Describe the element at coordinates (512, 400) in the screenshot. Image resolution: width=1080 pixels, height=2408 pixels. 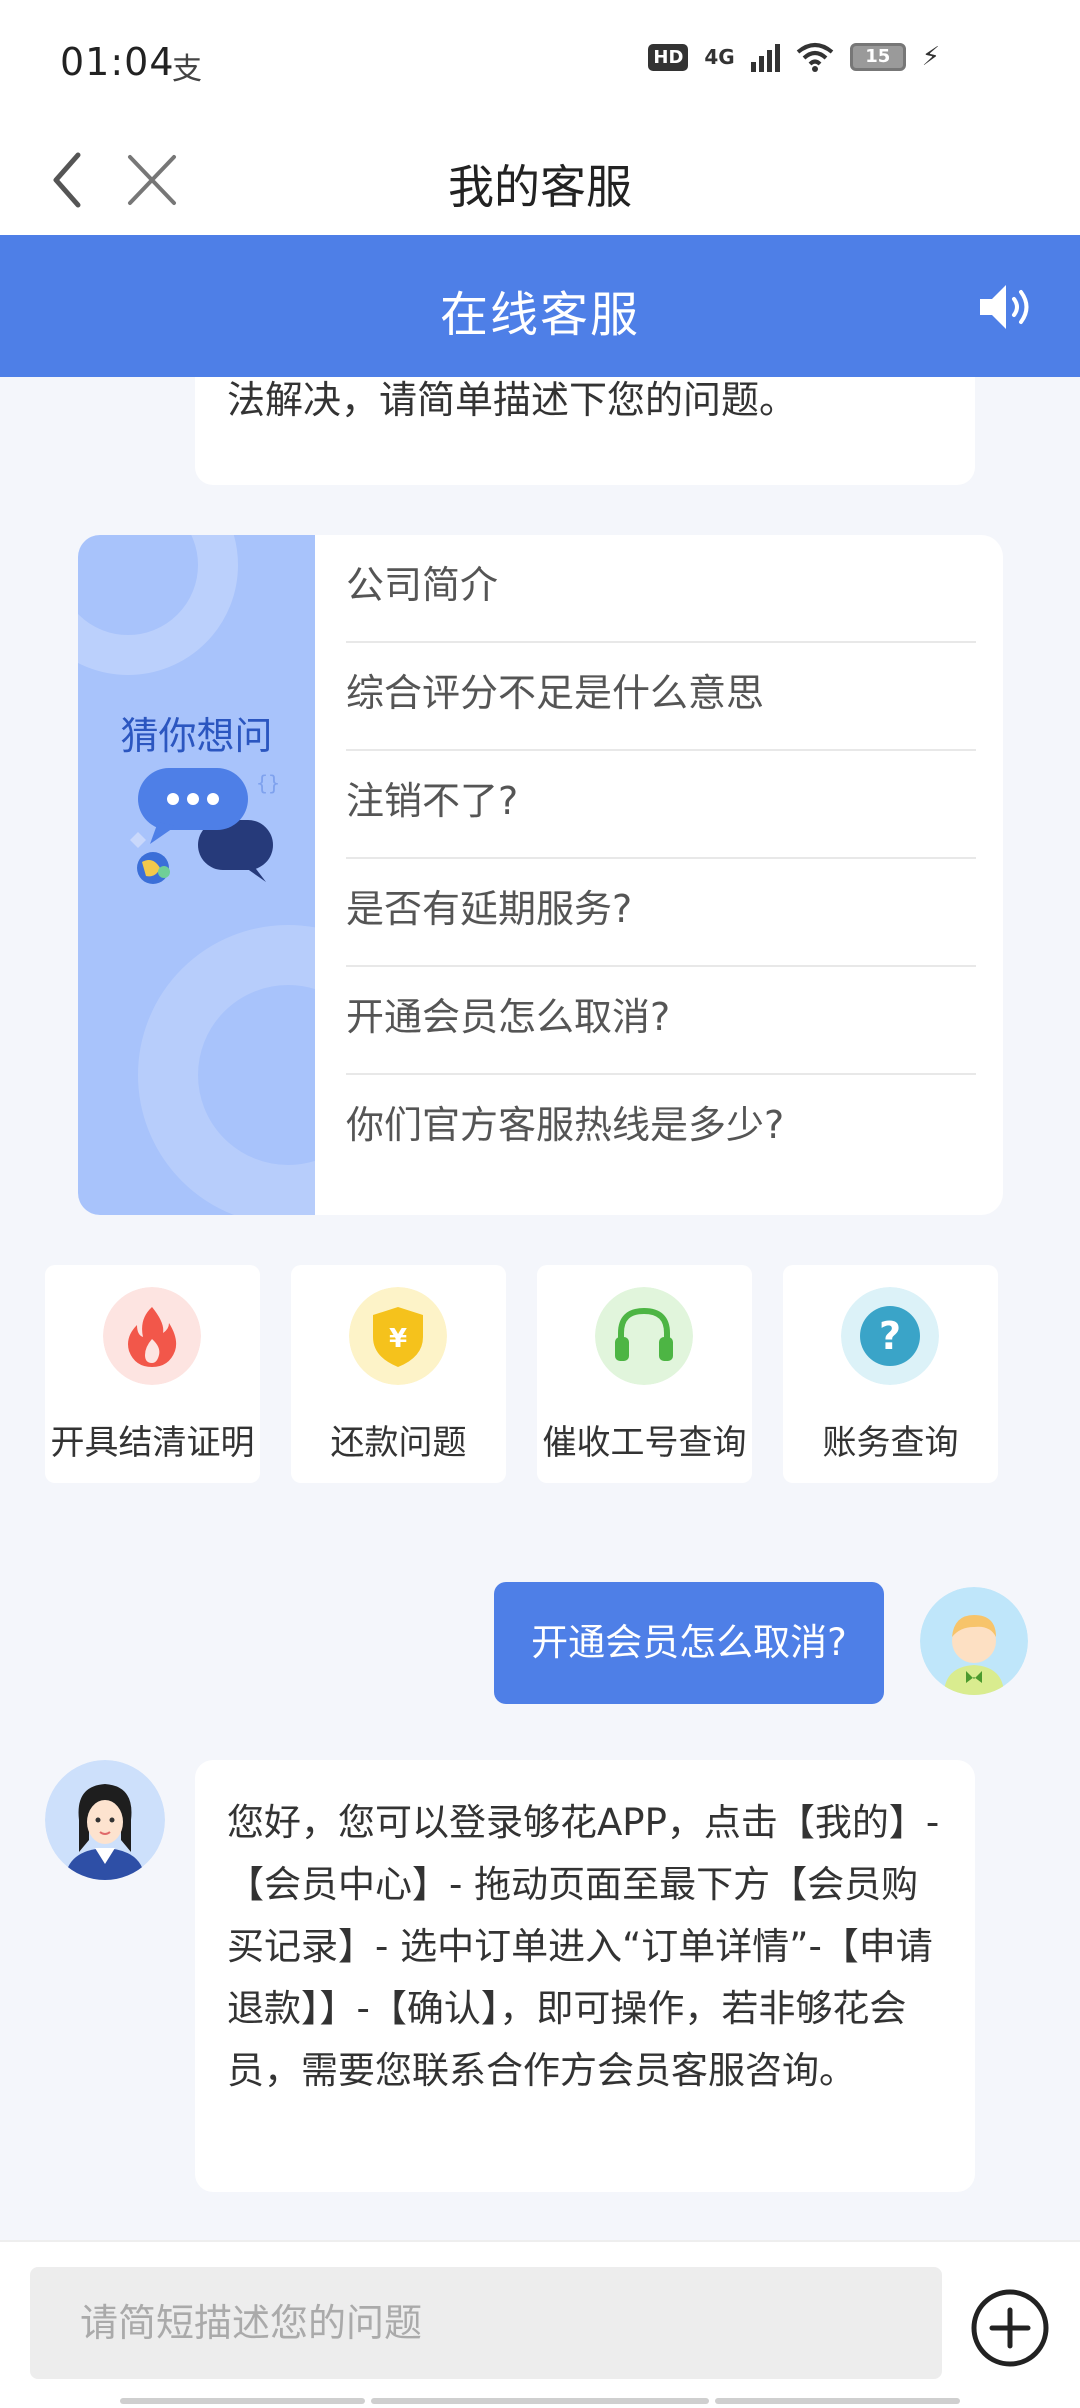
I see `bot-message-text: 法解决，请简单描述下您的问题。` at that location.